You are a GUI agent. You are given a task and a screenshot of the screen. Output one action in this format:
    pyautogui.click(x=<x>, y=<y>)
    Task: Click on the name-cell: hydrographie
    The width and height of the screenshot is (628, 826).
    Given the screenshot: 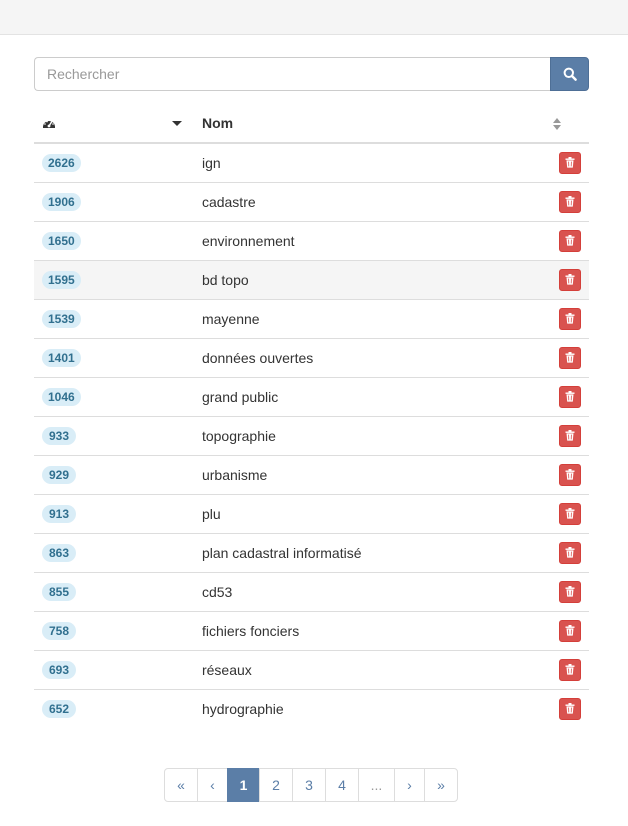 What is the action you would take?
    pyautogui.click(x=368, y=708)
    